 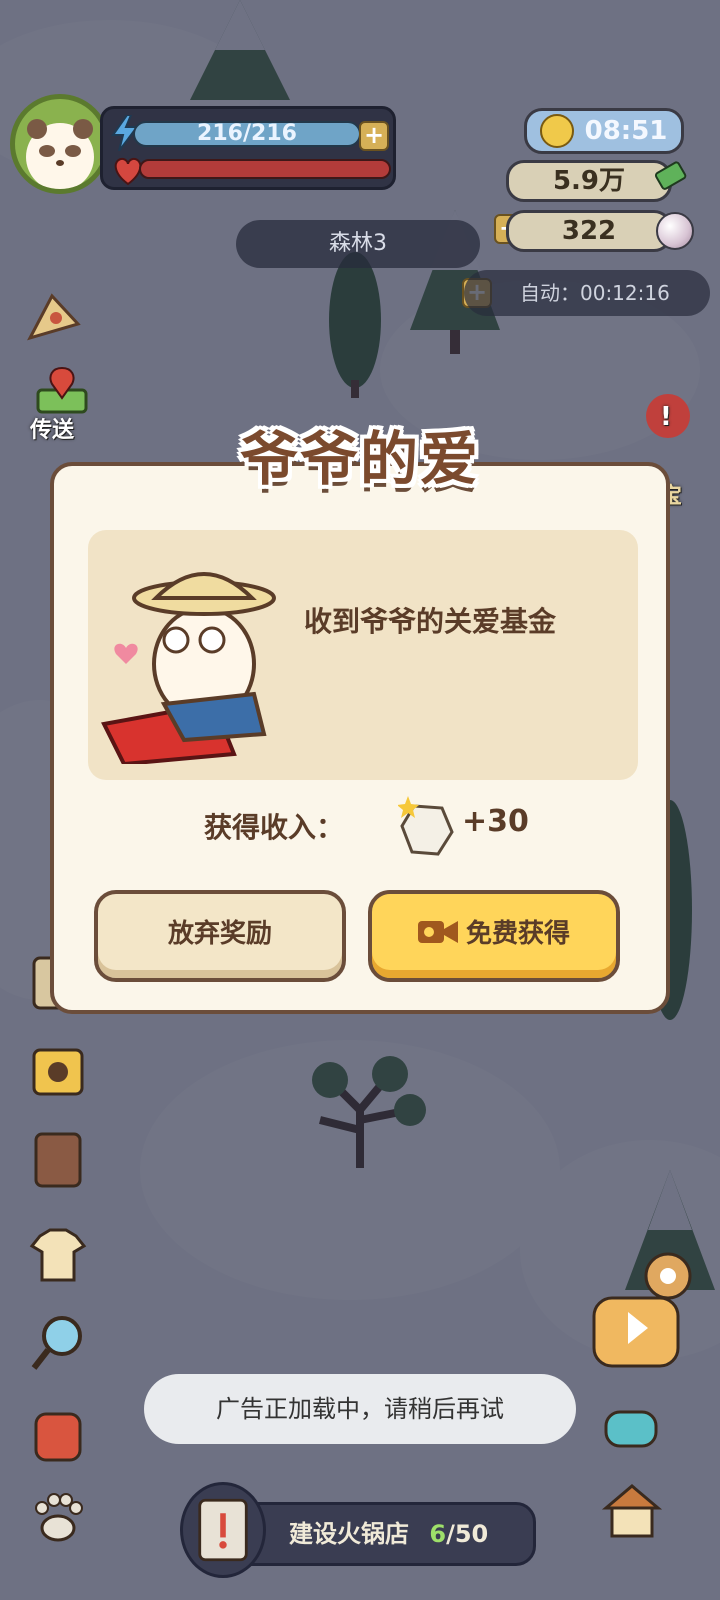 I want to click on toast-message: 广告正加载中，请稍后再试, so click(x=360, y=1409).